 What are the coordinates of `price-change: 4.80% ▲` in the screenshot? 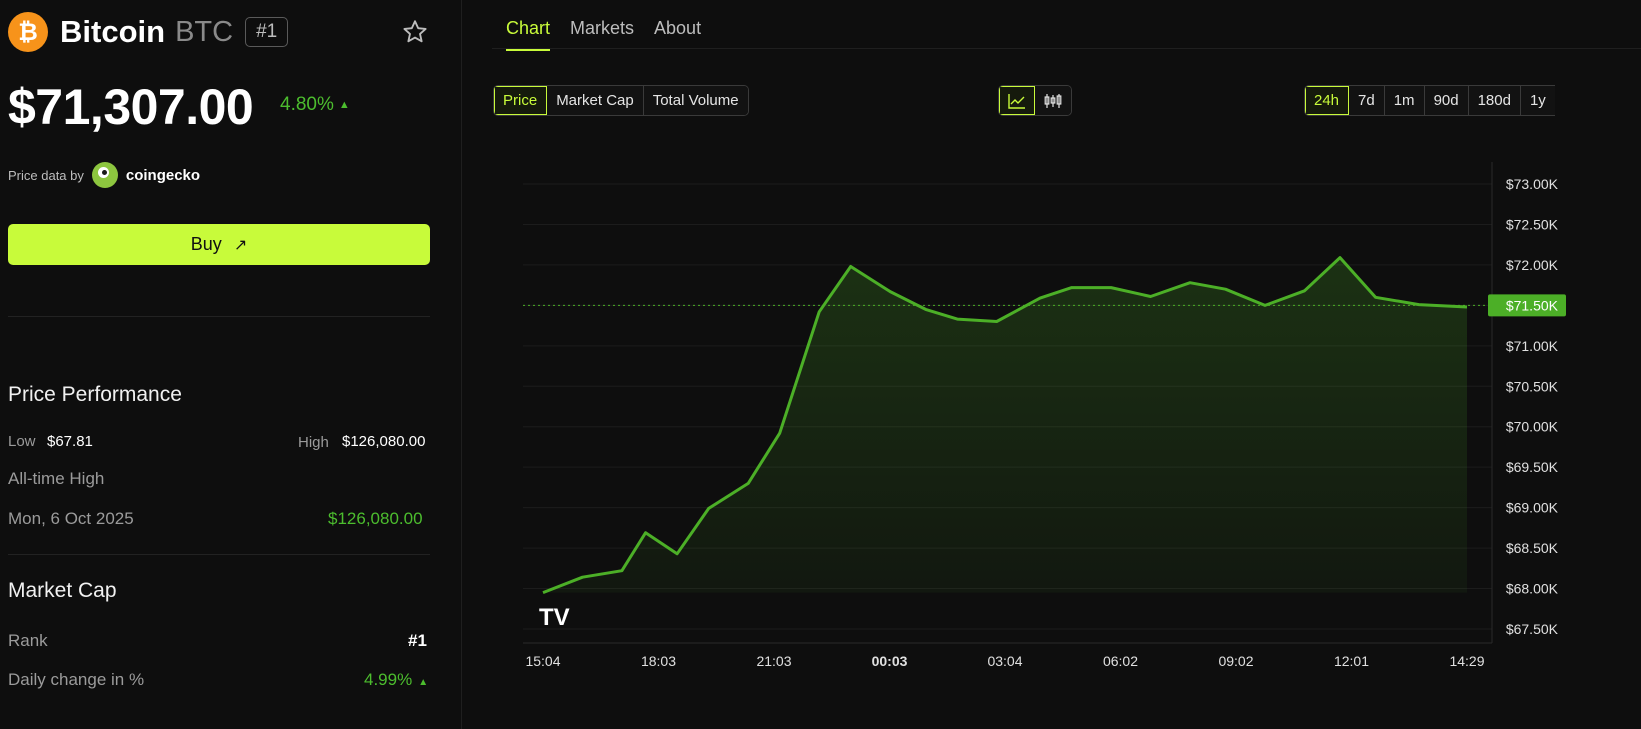 It's located at (315, 105).